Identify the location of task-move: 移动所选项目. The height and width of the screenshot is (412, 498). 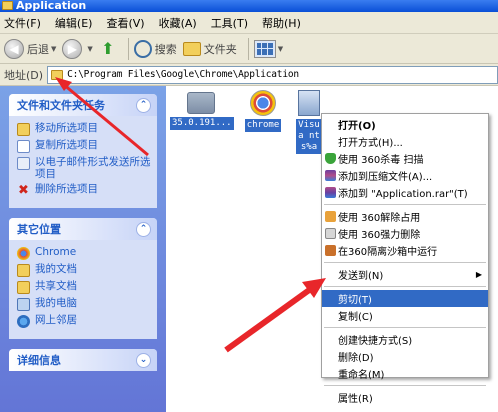
(84, 129).